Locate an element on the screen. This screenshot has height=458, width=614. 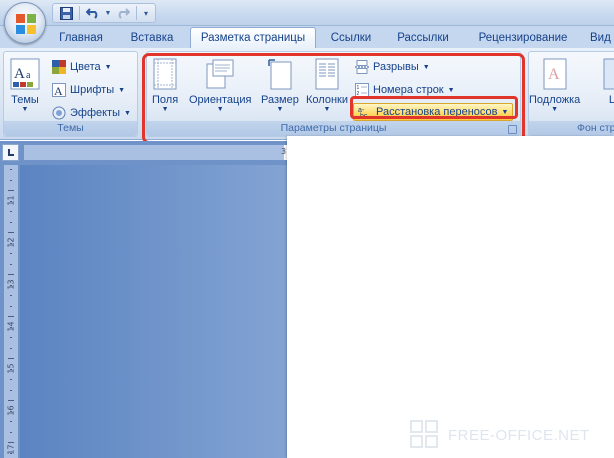
title-bar: ▼ ▾ is located at coordinates (307, 22).